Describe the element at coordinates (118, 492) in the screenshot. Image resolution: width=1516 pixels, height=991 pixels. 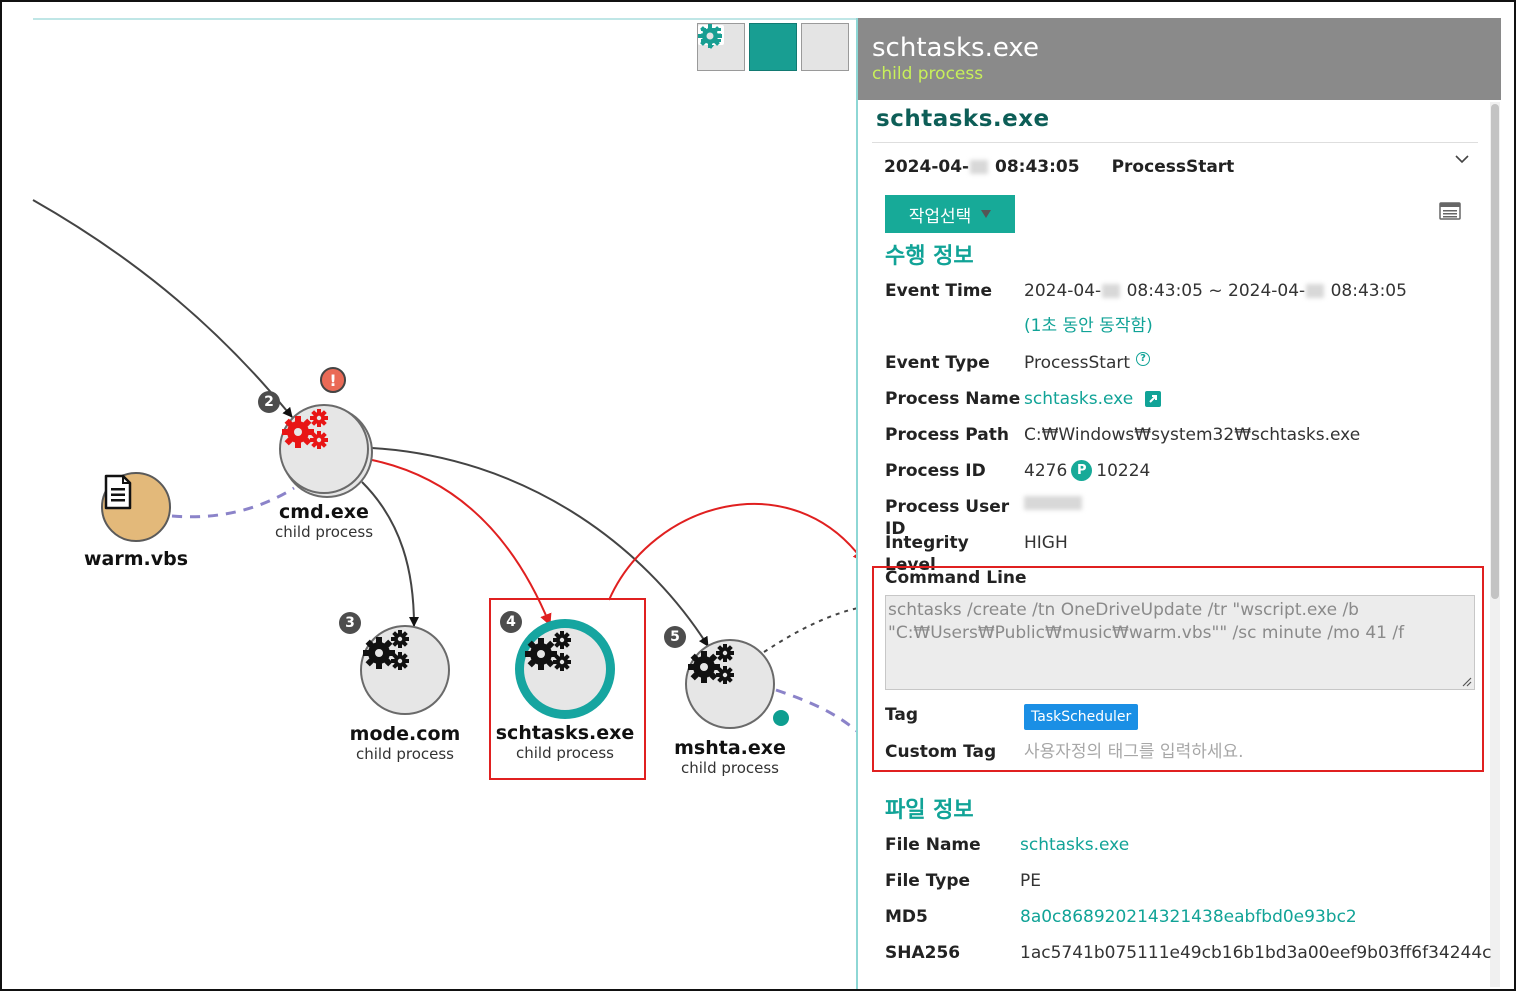
I see `file-icon` at that location.